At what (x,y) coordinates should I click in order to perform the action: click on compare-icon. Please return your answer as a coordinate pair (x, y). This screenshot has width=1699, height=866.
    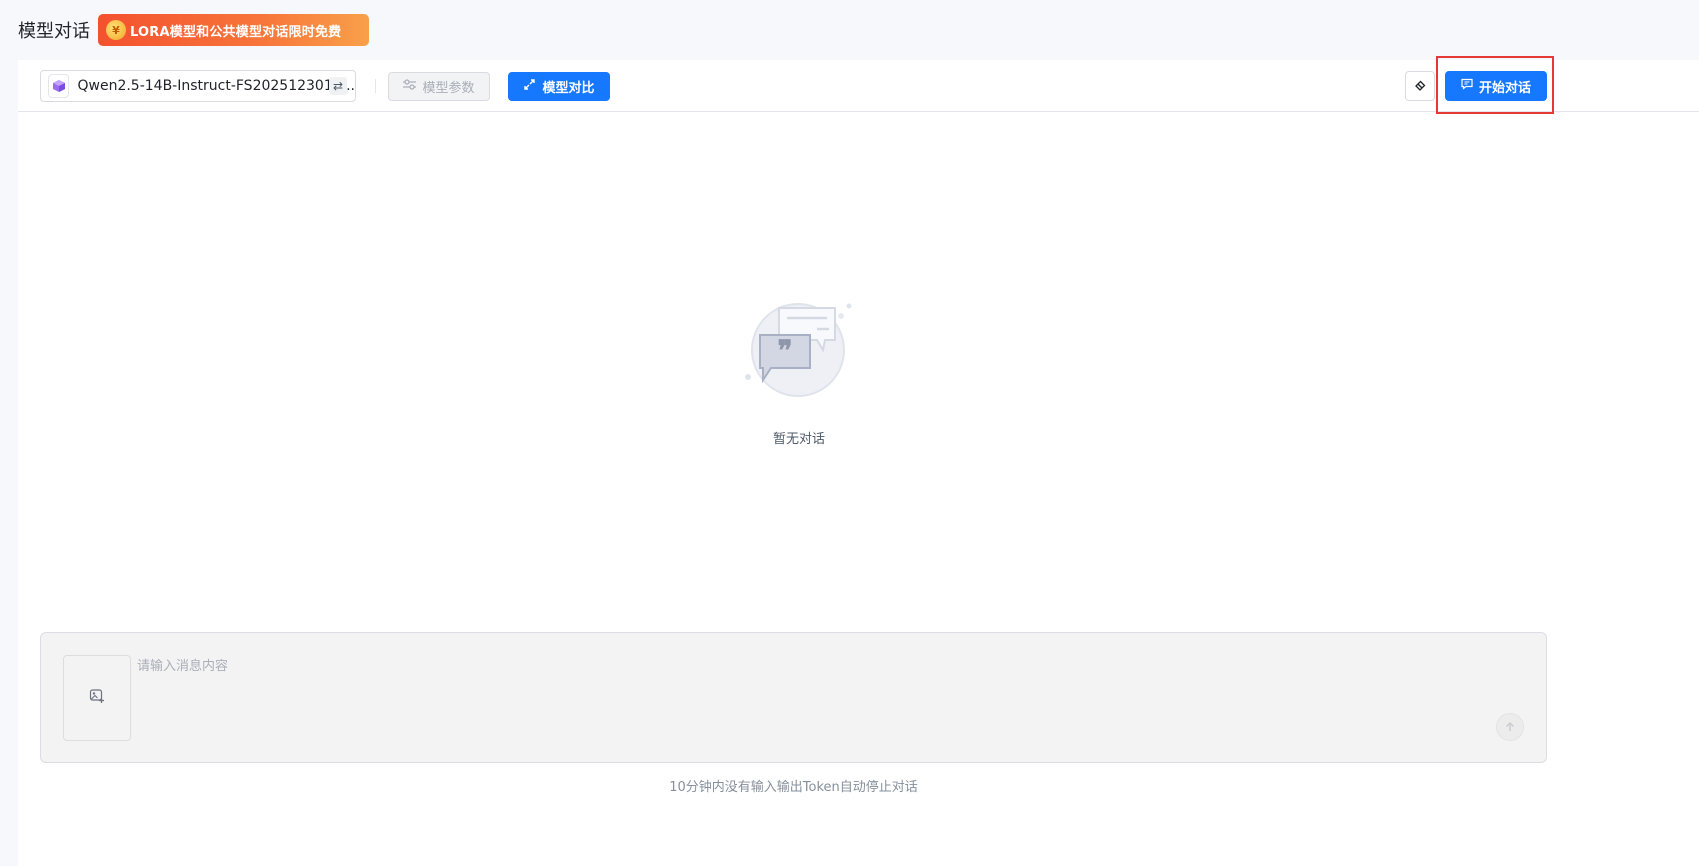
    Looking at the image, I should click on (529, 86).